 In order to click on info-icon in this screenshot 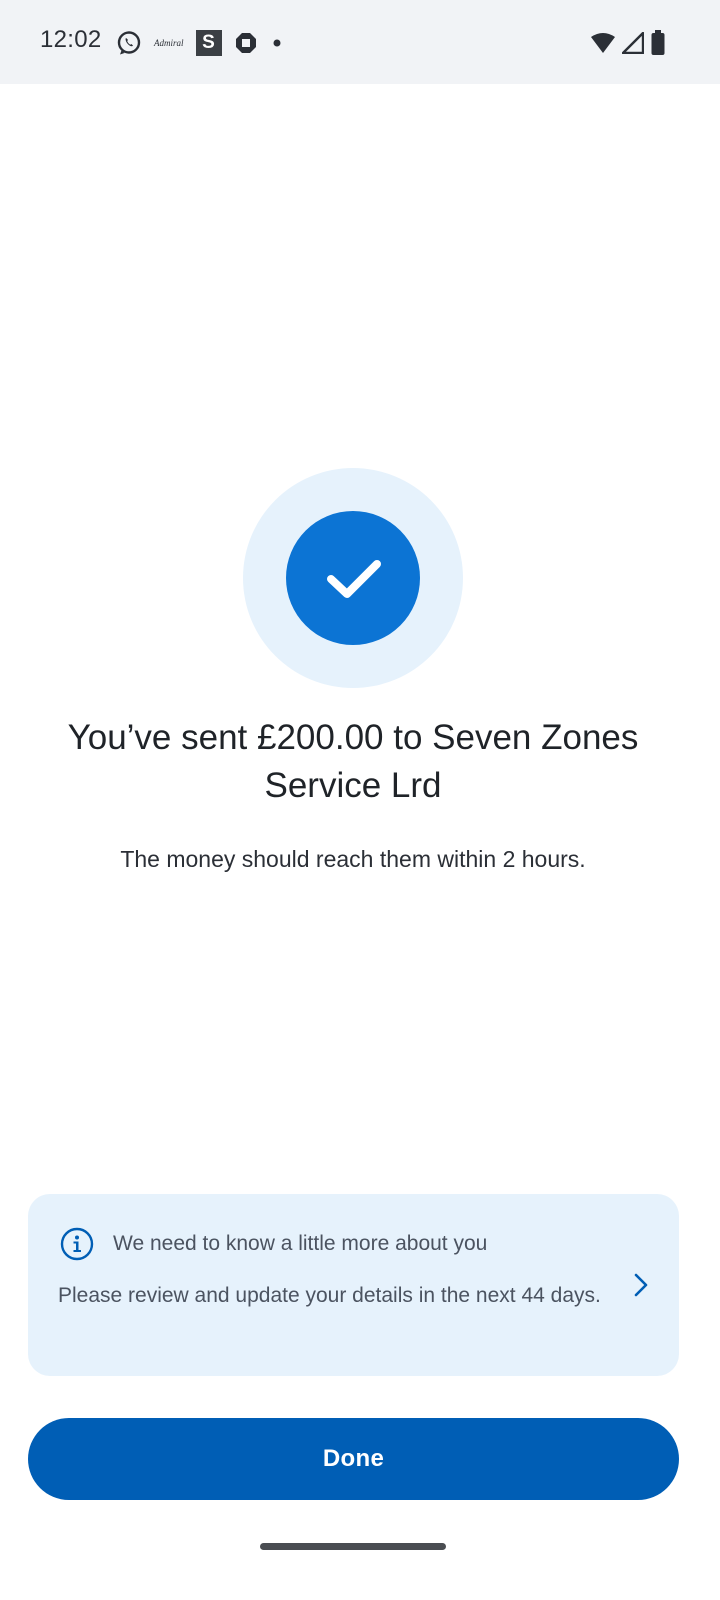, I will do `click(77, 1244)`.